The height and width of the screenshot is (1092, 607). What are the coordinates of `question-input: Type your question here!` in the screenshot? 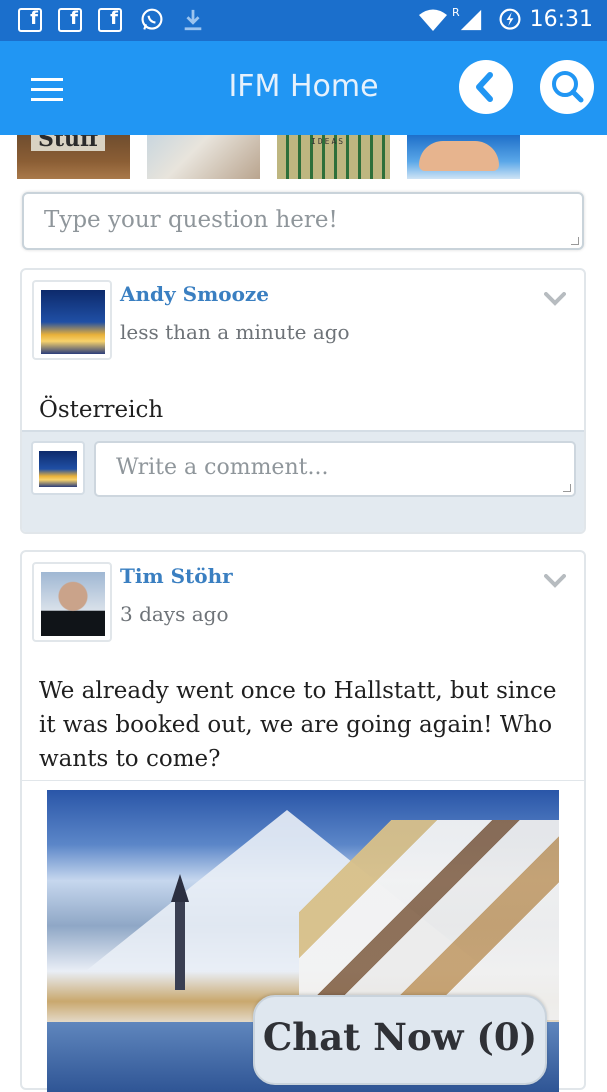 It's located at (303, 221).